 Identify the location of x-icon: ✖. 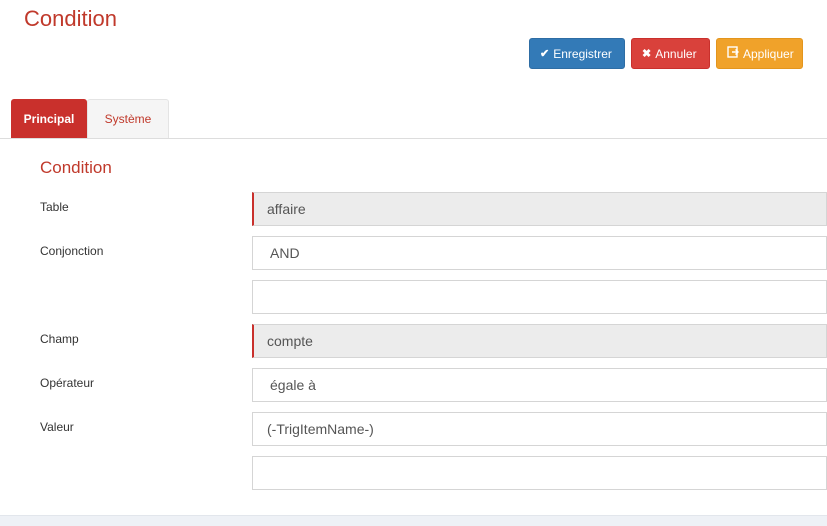
(647, 54).